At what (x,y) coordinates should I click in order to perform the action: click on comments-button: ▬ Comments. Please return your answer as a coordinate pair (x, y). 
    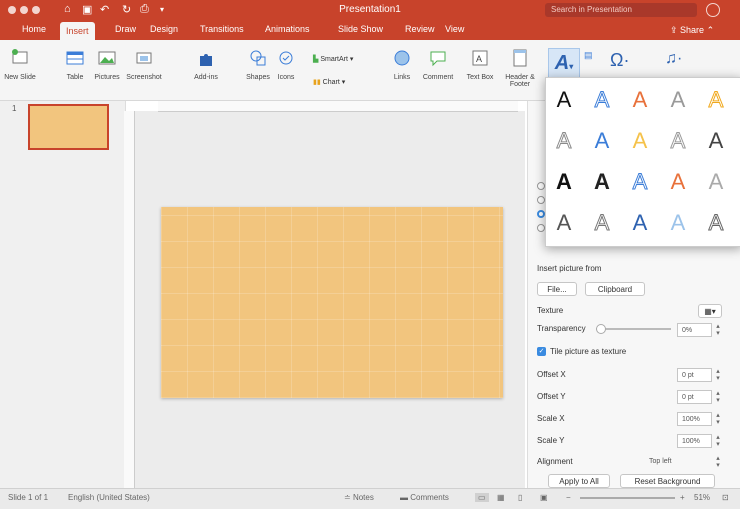
    Looking at the image, I should click on (424, 497).